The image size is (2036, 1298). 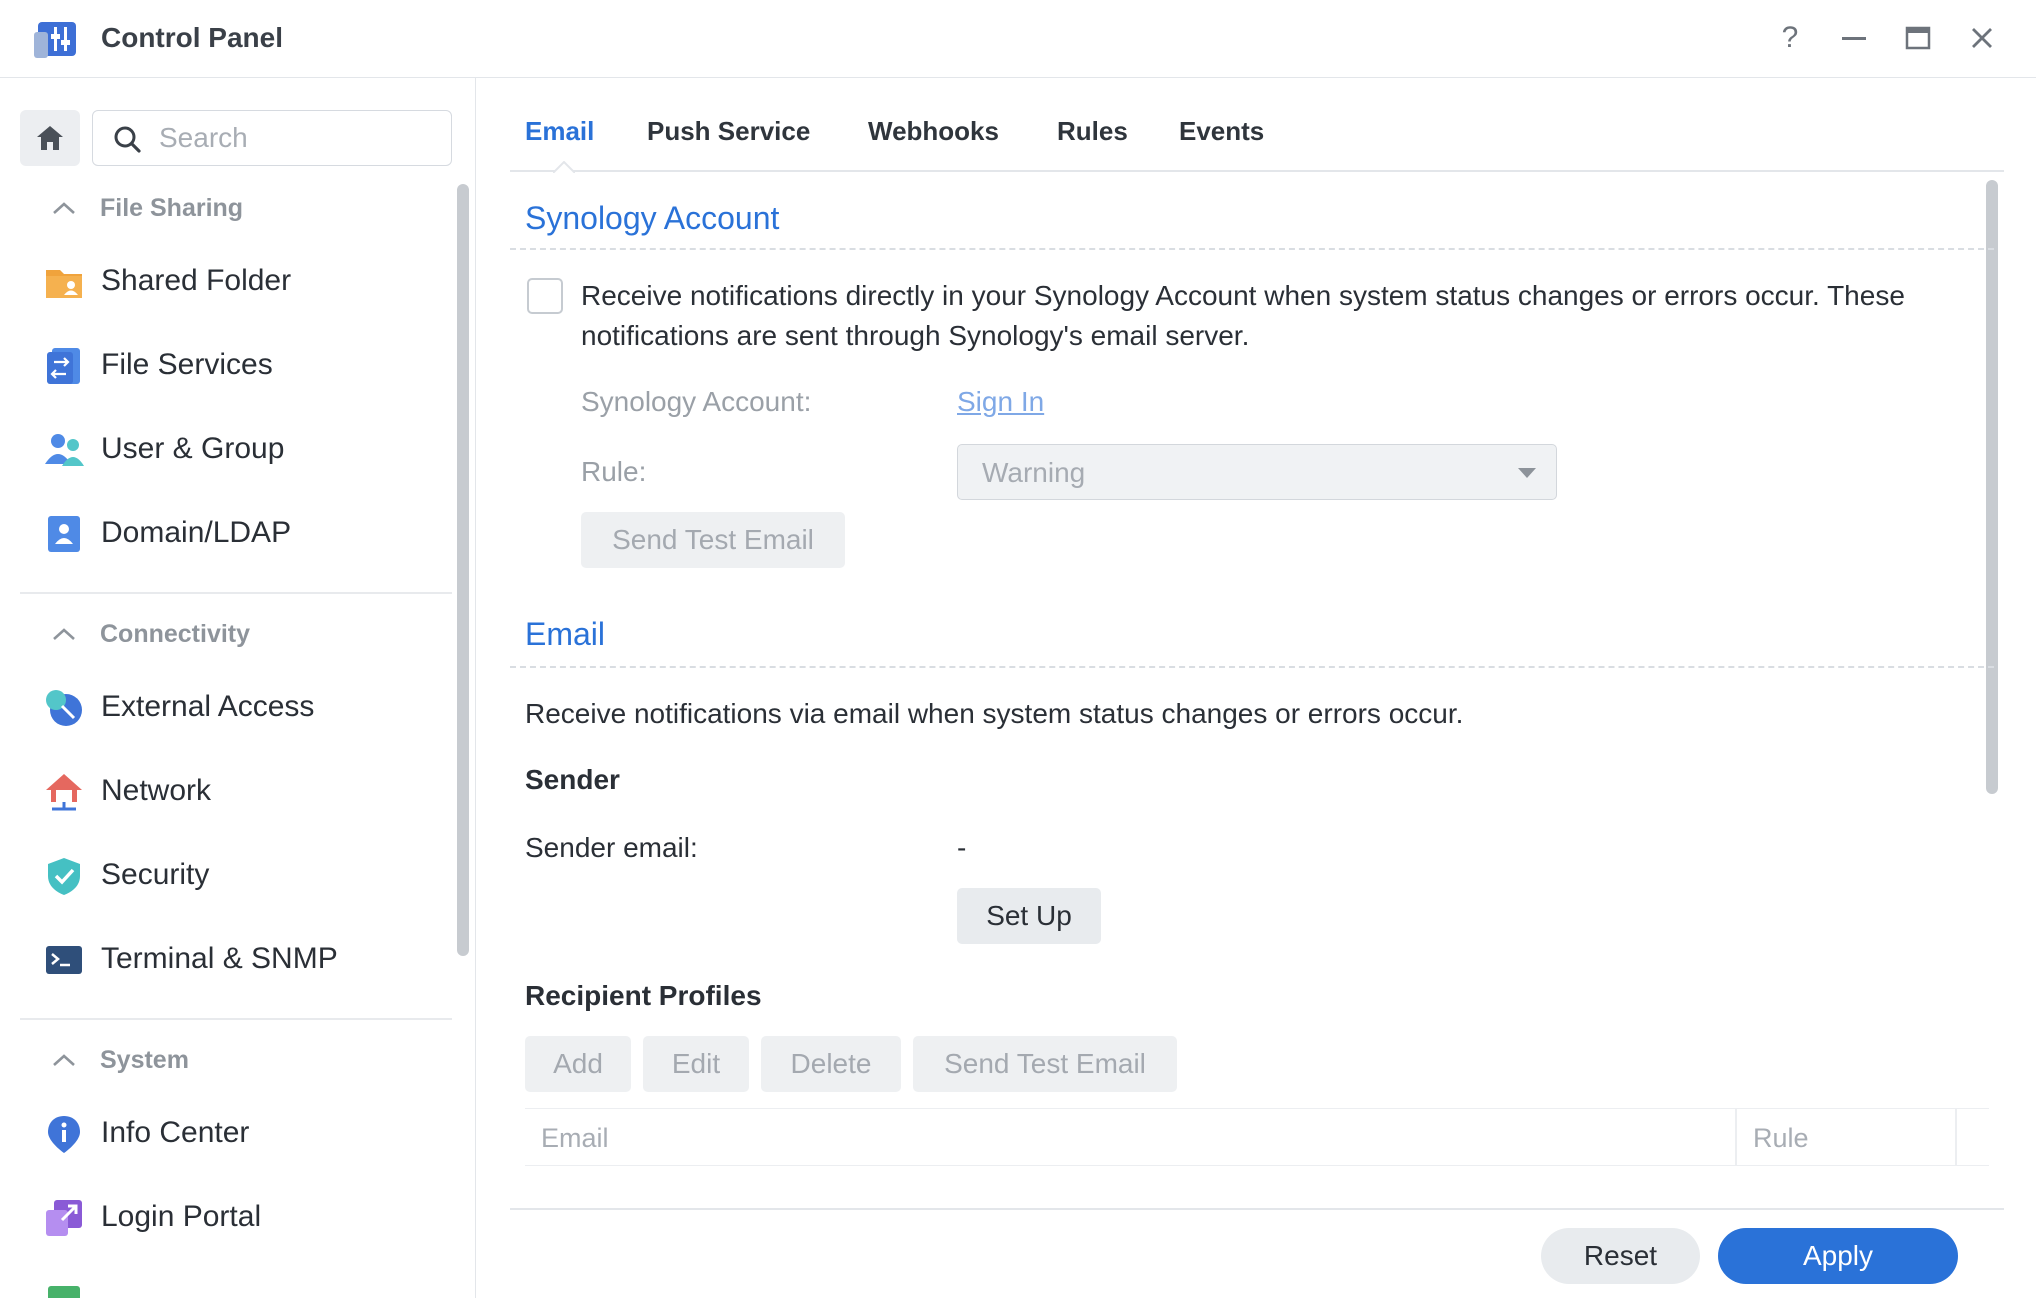 I want to click on sidebar-item-domain-ldap: Domain/LDAP, so click(x=235, y=533).